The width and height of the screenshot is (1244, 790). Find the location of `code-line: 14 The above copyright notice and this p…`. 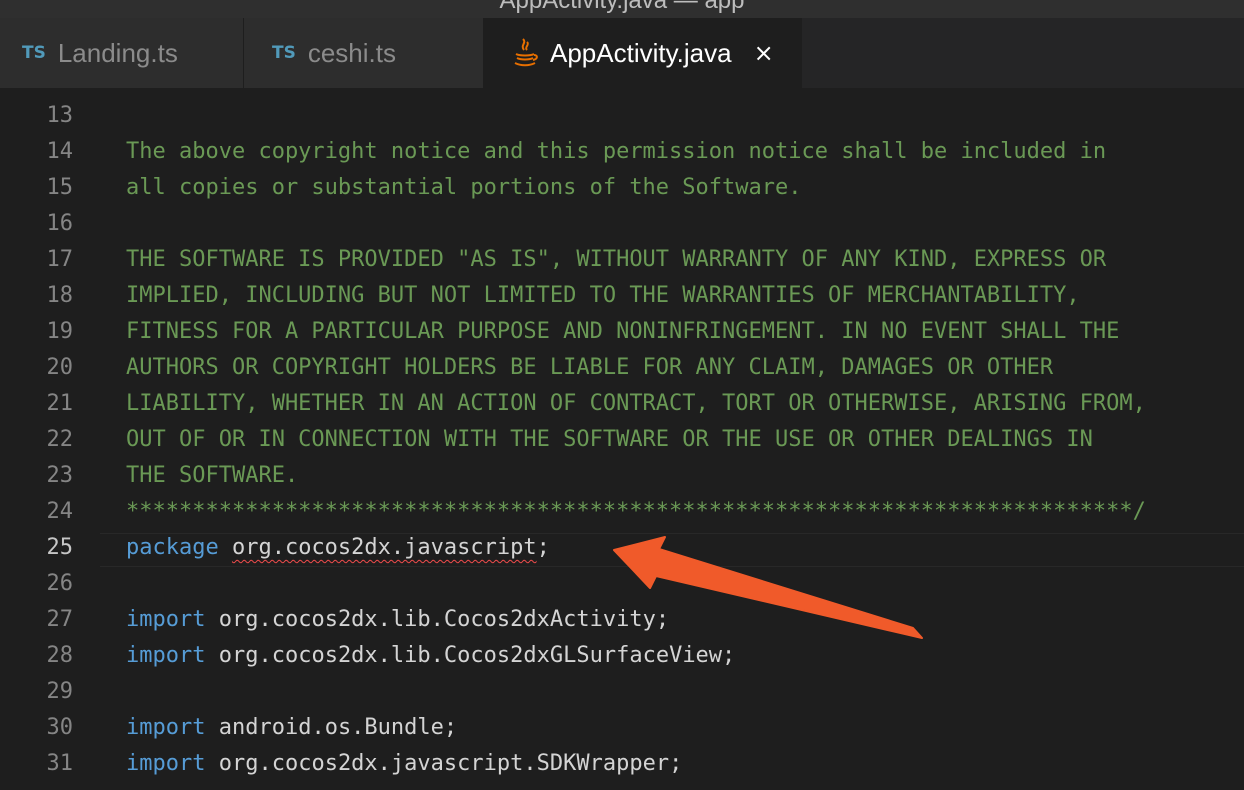

code-line: 14 The above copyright notice and this p… is located at coordinates (622, 152).